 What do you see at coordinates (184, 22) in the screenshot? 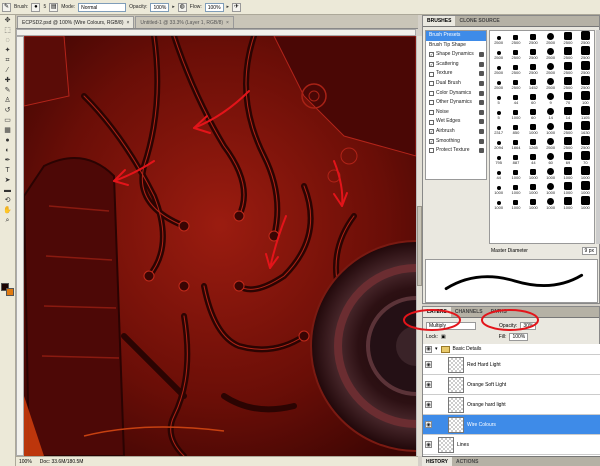
I see `tab-inactive-document: Untitled-1 @ 33.3% (Layer 1, RGB/8) ×` at bounding box center [184, 22].